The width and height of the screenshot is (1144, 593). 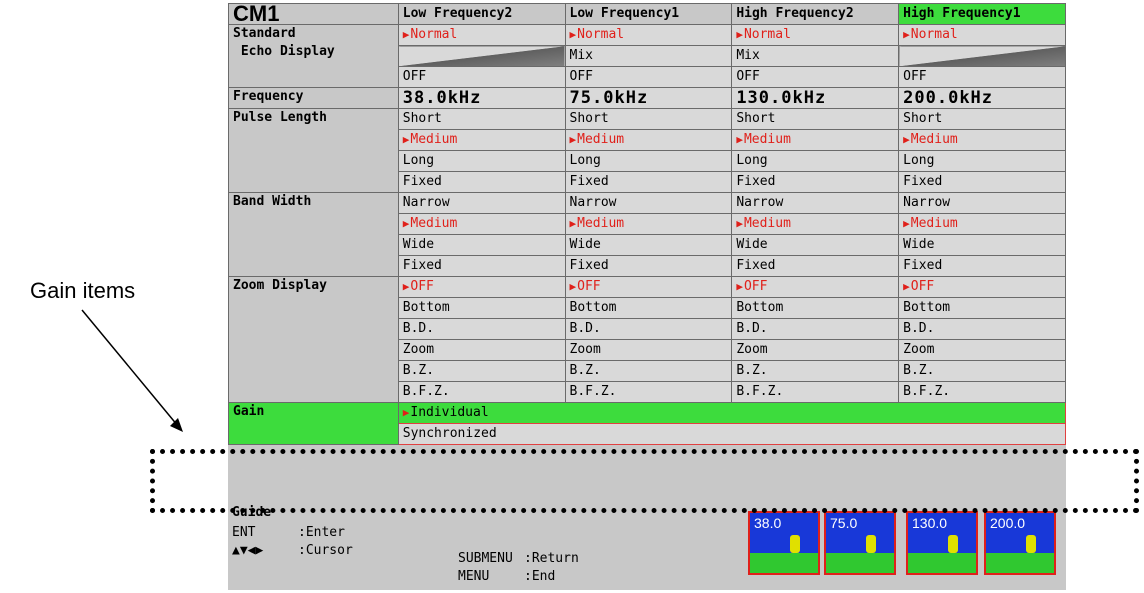 I want to click on frequency-value: 200.0kHz, so click(x=982, y=98).